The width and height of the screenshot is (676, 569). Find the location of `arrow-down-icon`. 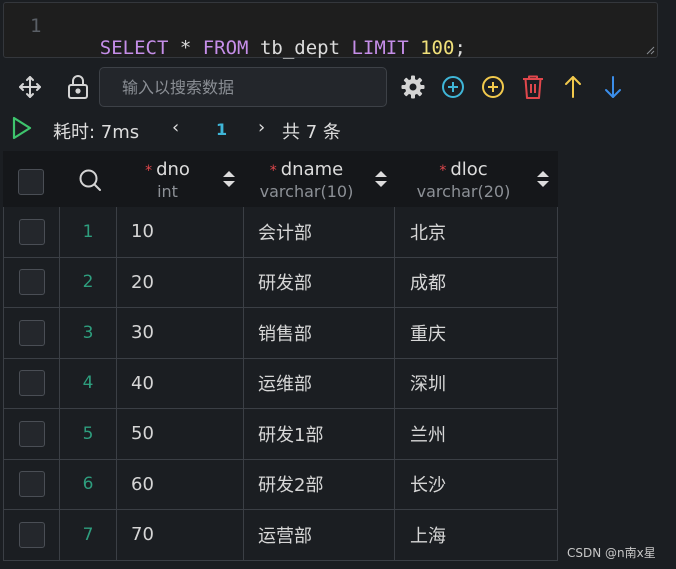

arrow-down-icon is located at coordinates (613, 87).